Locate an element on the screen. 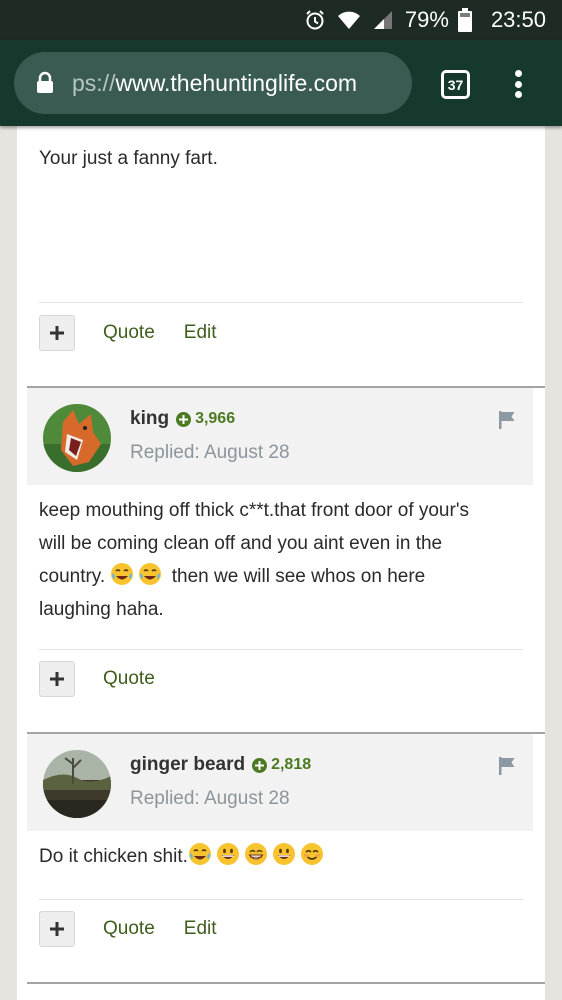 The width and height of the screenshot is (562, 1000). status-bar: 79% 23:50 is located at coordinates (281, 20).